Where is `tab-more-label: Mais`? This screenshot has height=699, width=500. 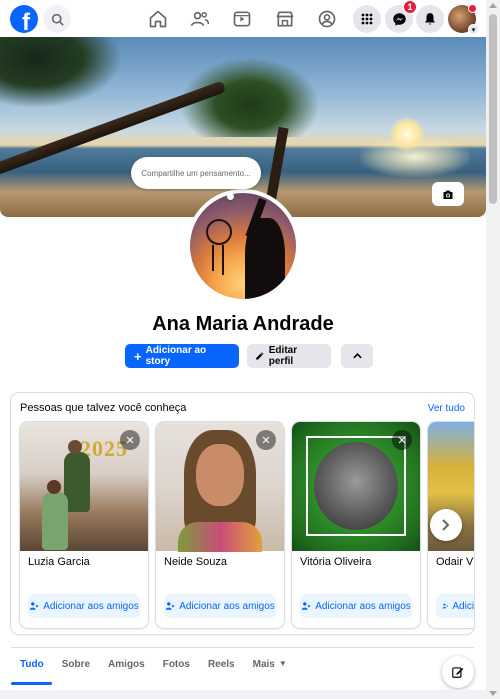 tab-more-label: Mais is located at coordinates (263, 664).